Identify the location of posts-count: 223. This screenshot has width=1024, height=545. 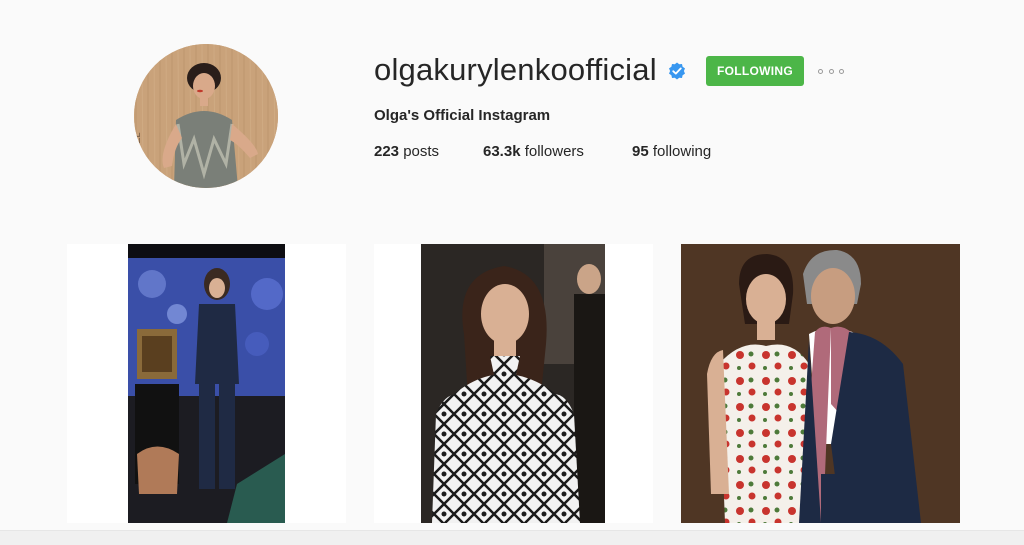
(387, 151).